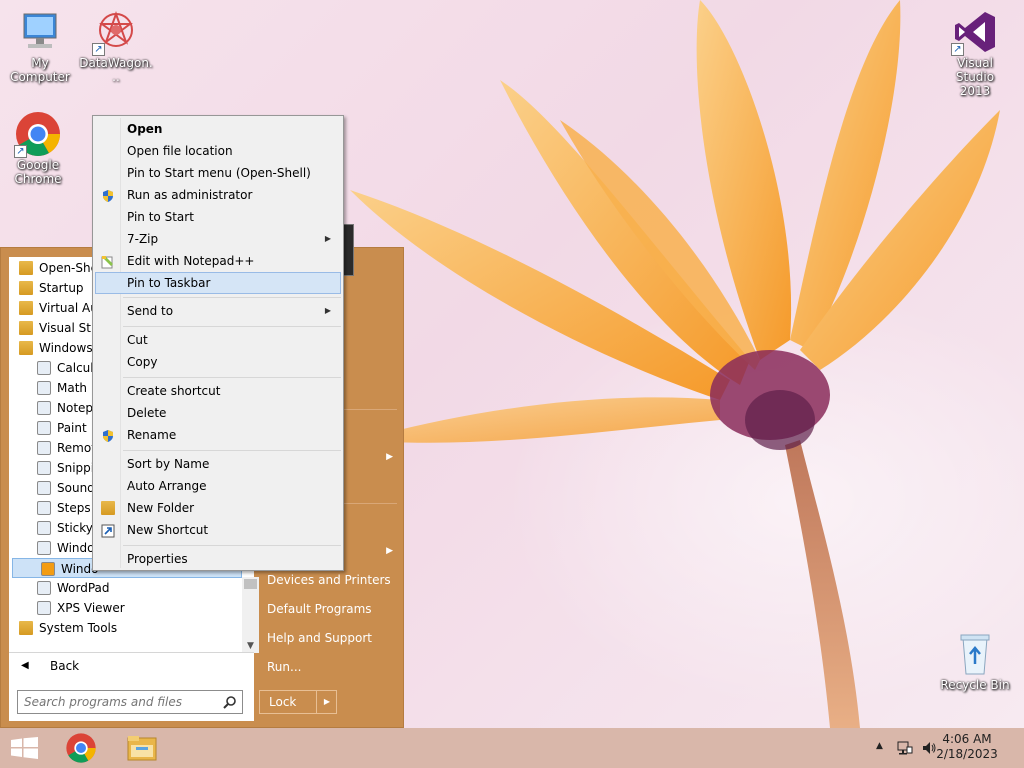  I want to click on menu-item-pin-to-start: Pin to Start, so click(218, 217).